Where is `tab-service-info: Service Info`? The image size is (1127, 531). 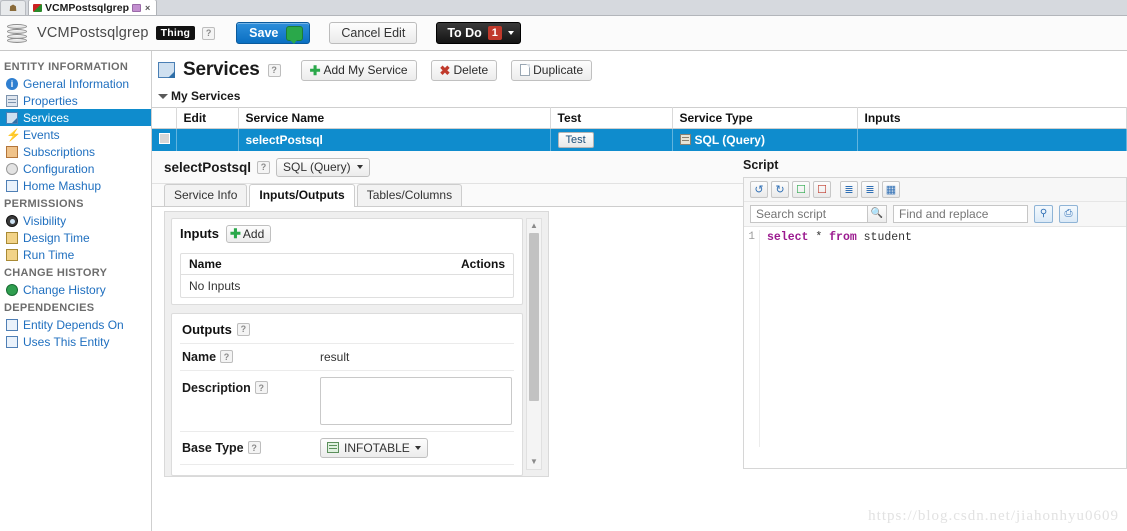
tab-service-info: Service Info is located at coordinates (206, 194).